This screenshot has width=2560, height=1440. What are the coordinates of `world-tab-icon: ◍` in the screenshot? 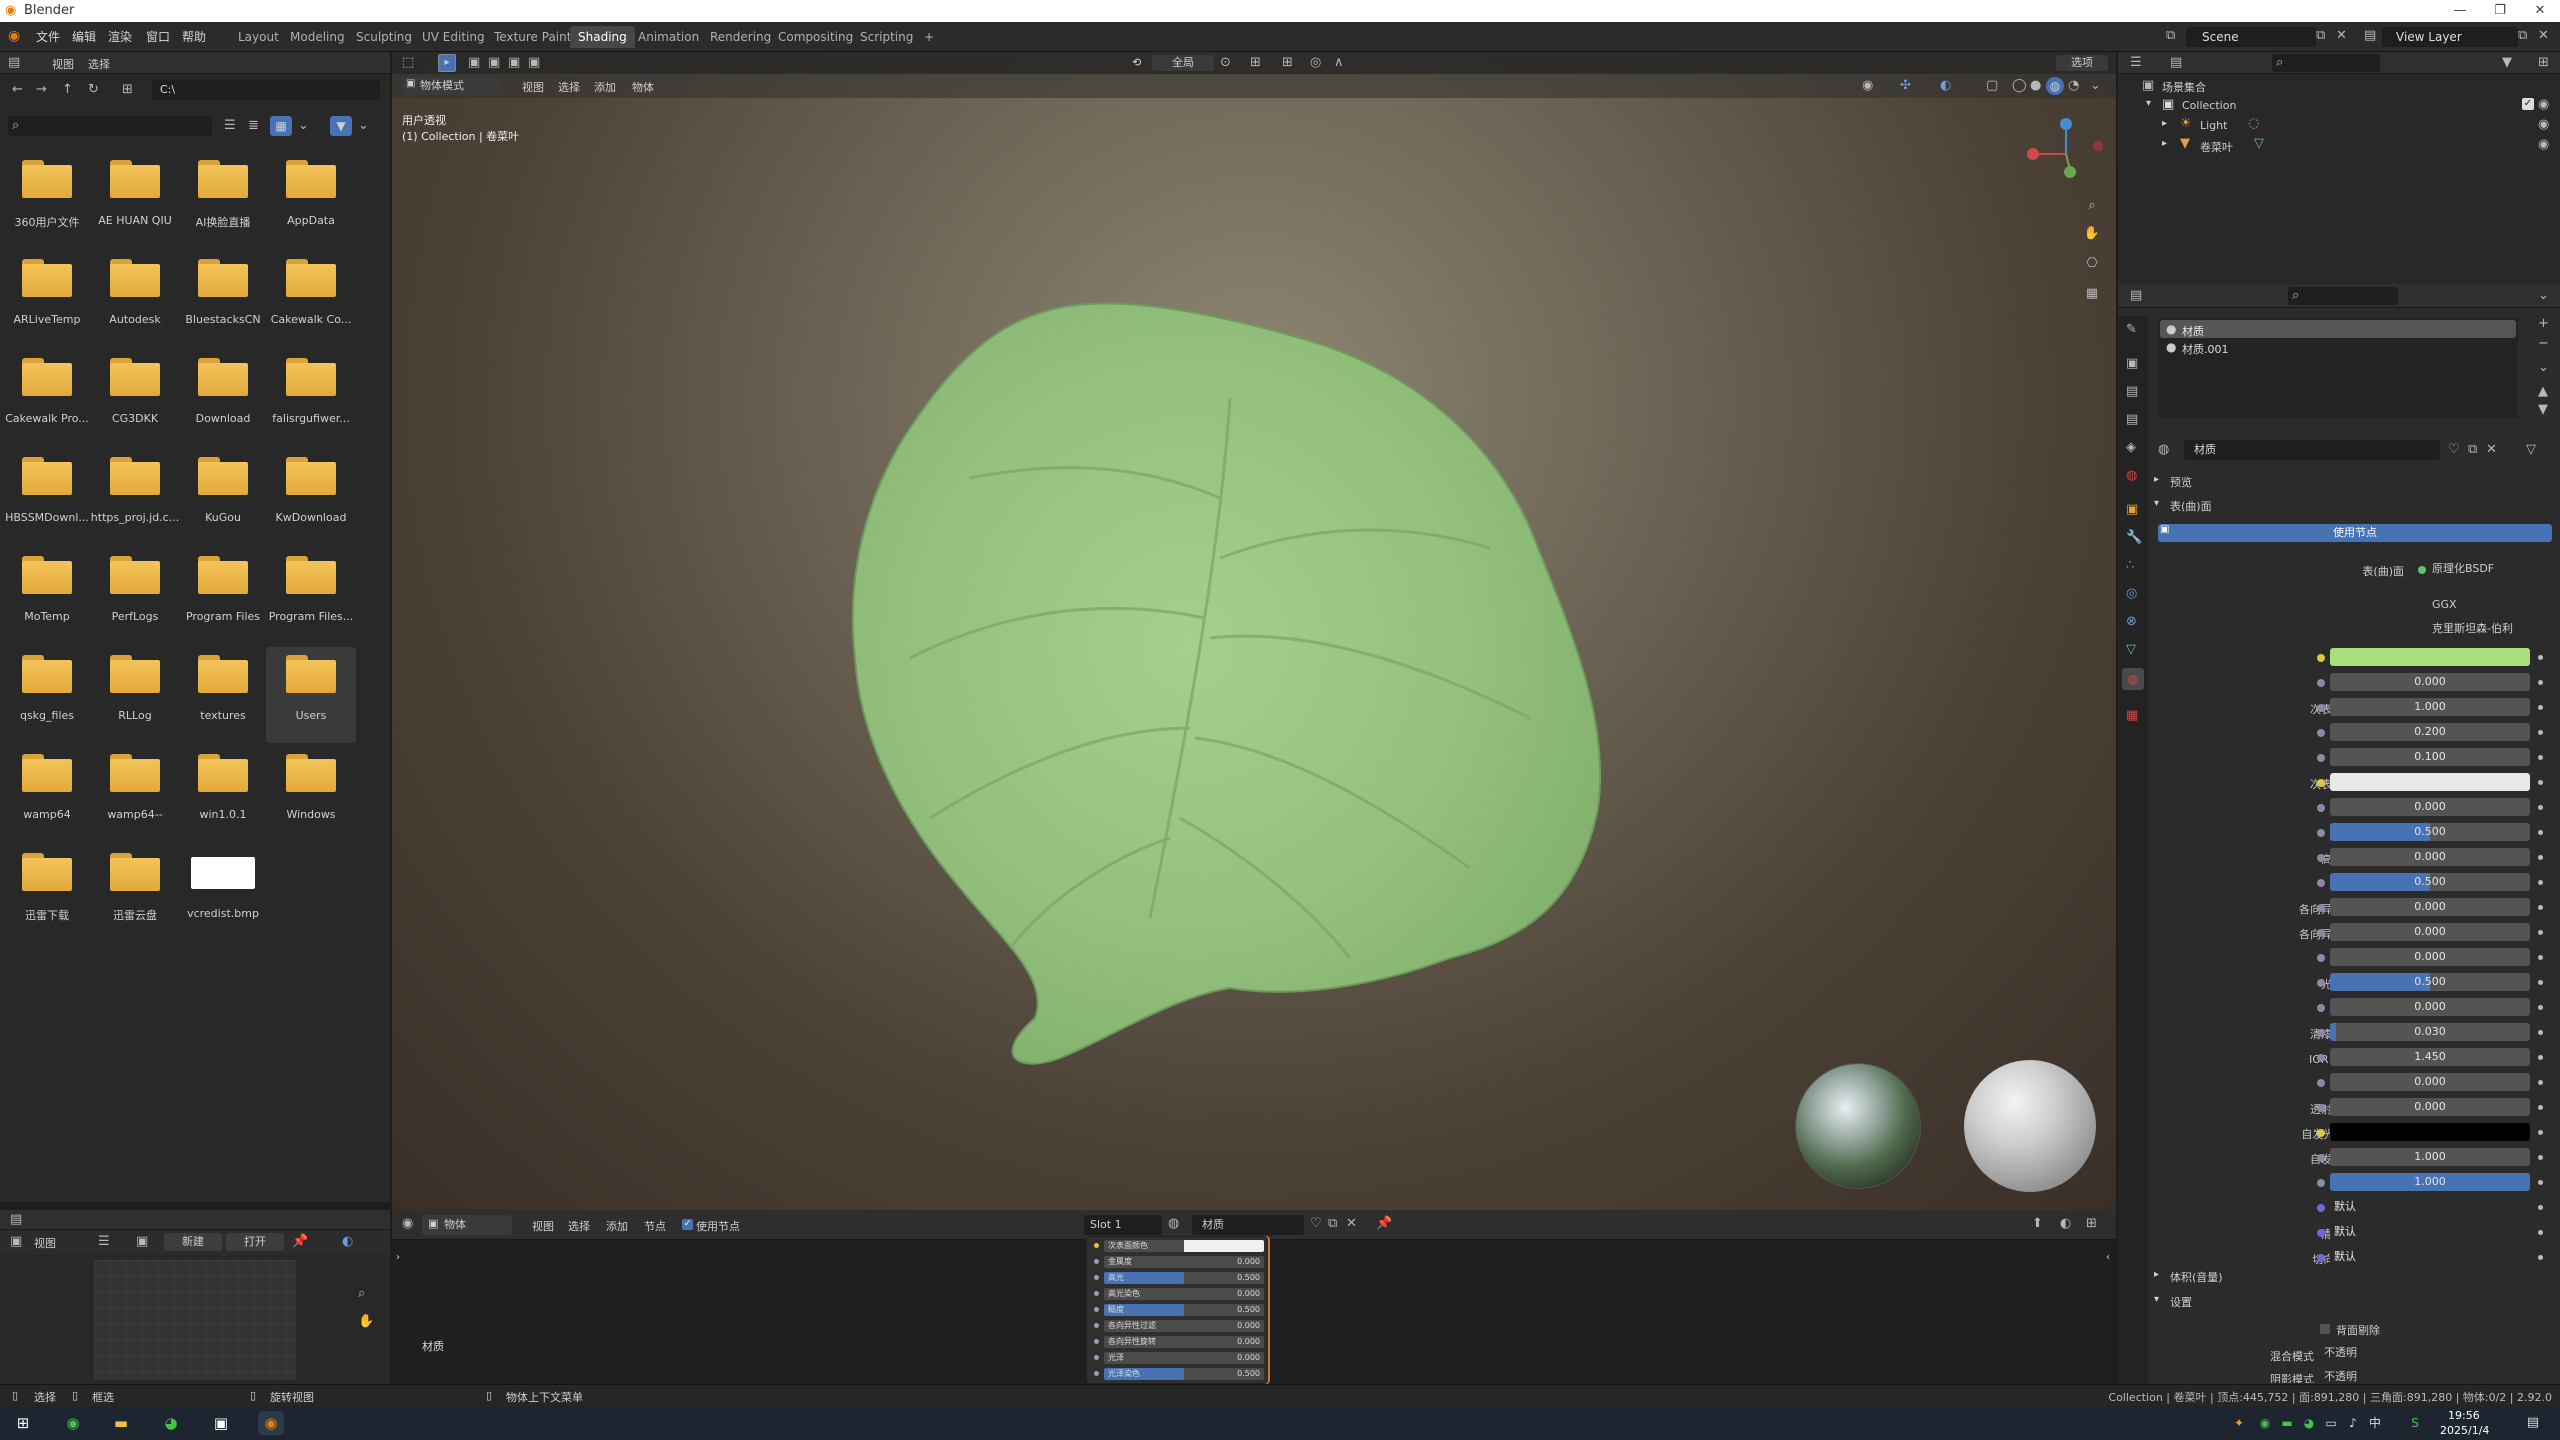 It's located at (2131, 475).